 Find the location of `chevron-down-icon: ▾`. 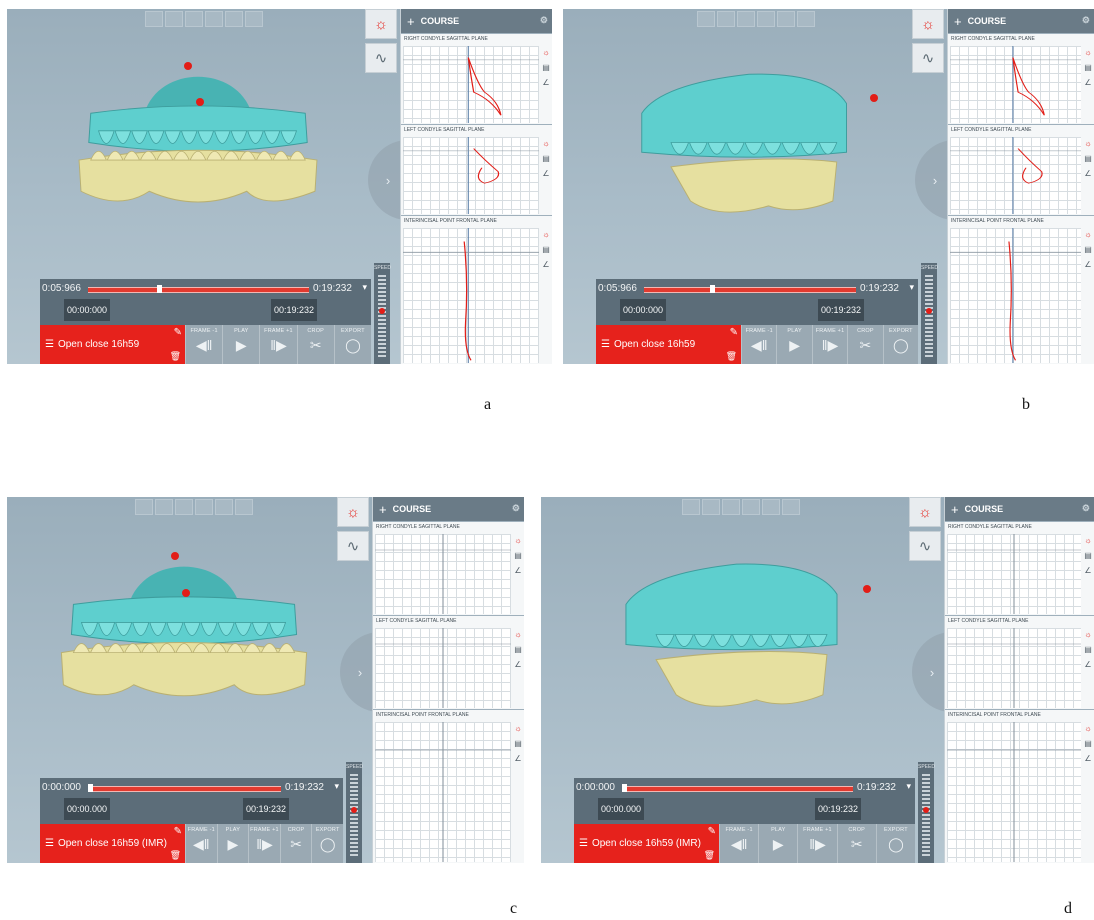

chevron-down-icon: ▾ is located at coordinates (336, 786).